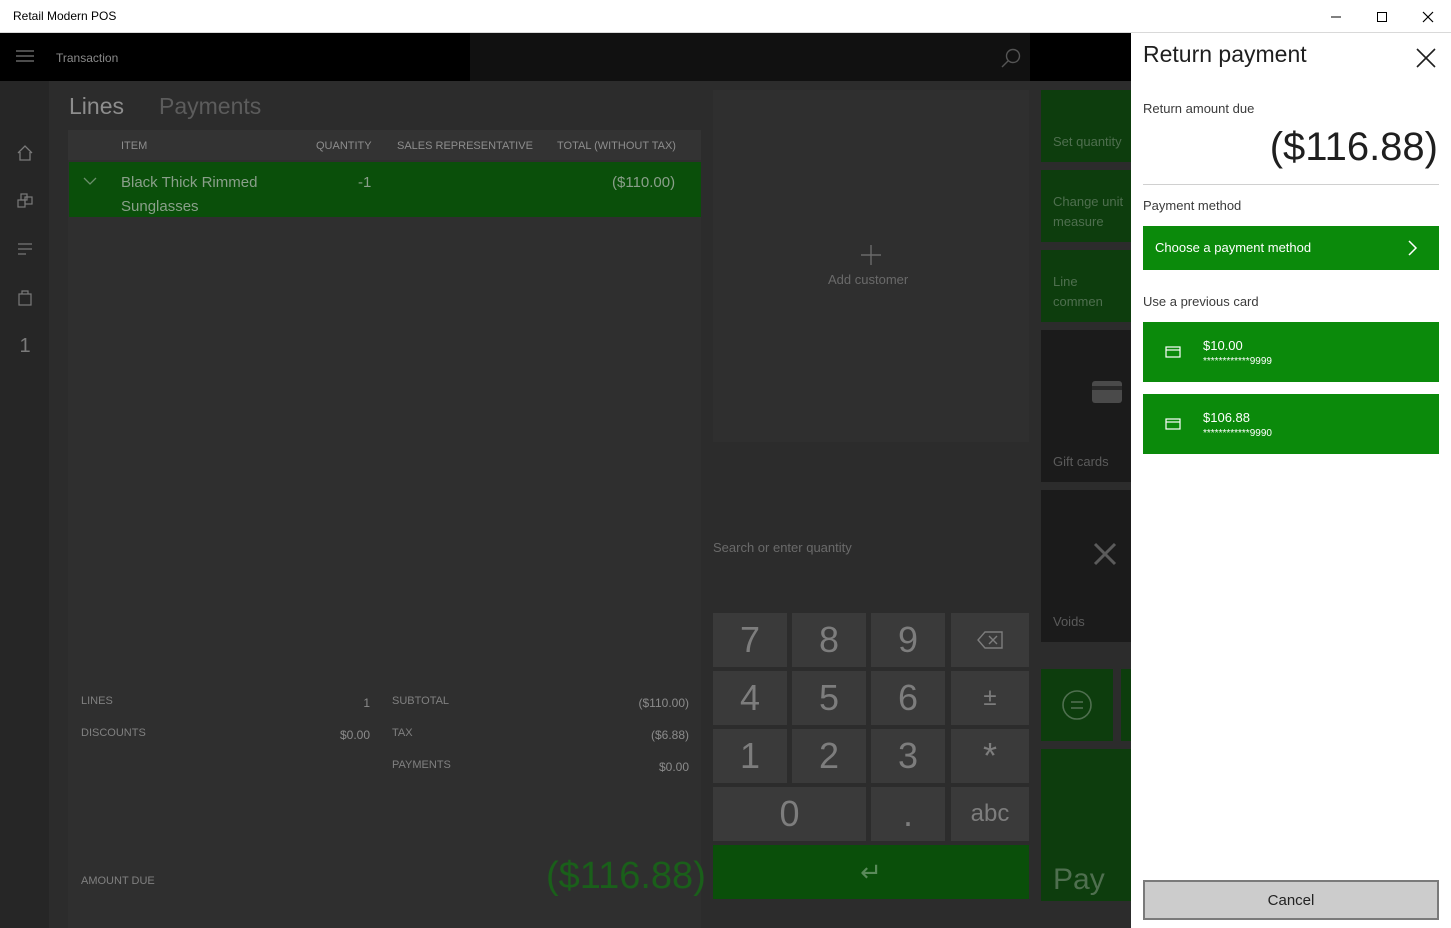 Image resolution: width=1451 pixels, height=928 pixels. What do you see at coordinates (1237, 433) in the screenshot?
I see `card-number: ************9990` at bounding box center [1237, 433].